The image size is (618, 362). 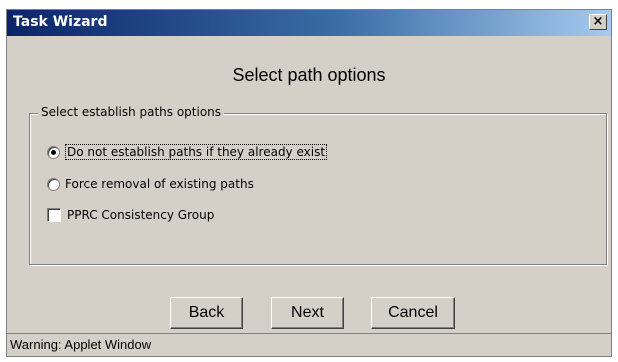 What do you see at coordinates (131, 112) in the screenshot?
I see `groupbox-legend: Select establish paths options` at bounding box center [131, 112].